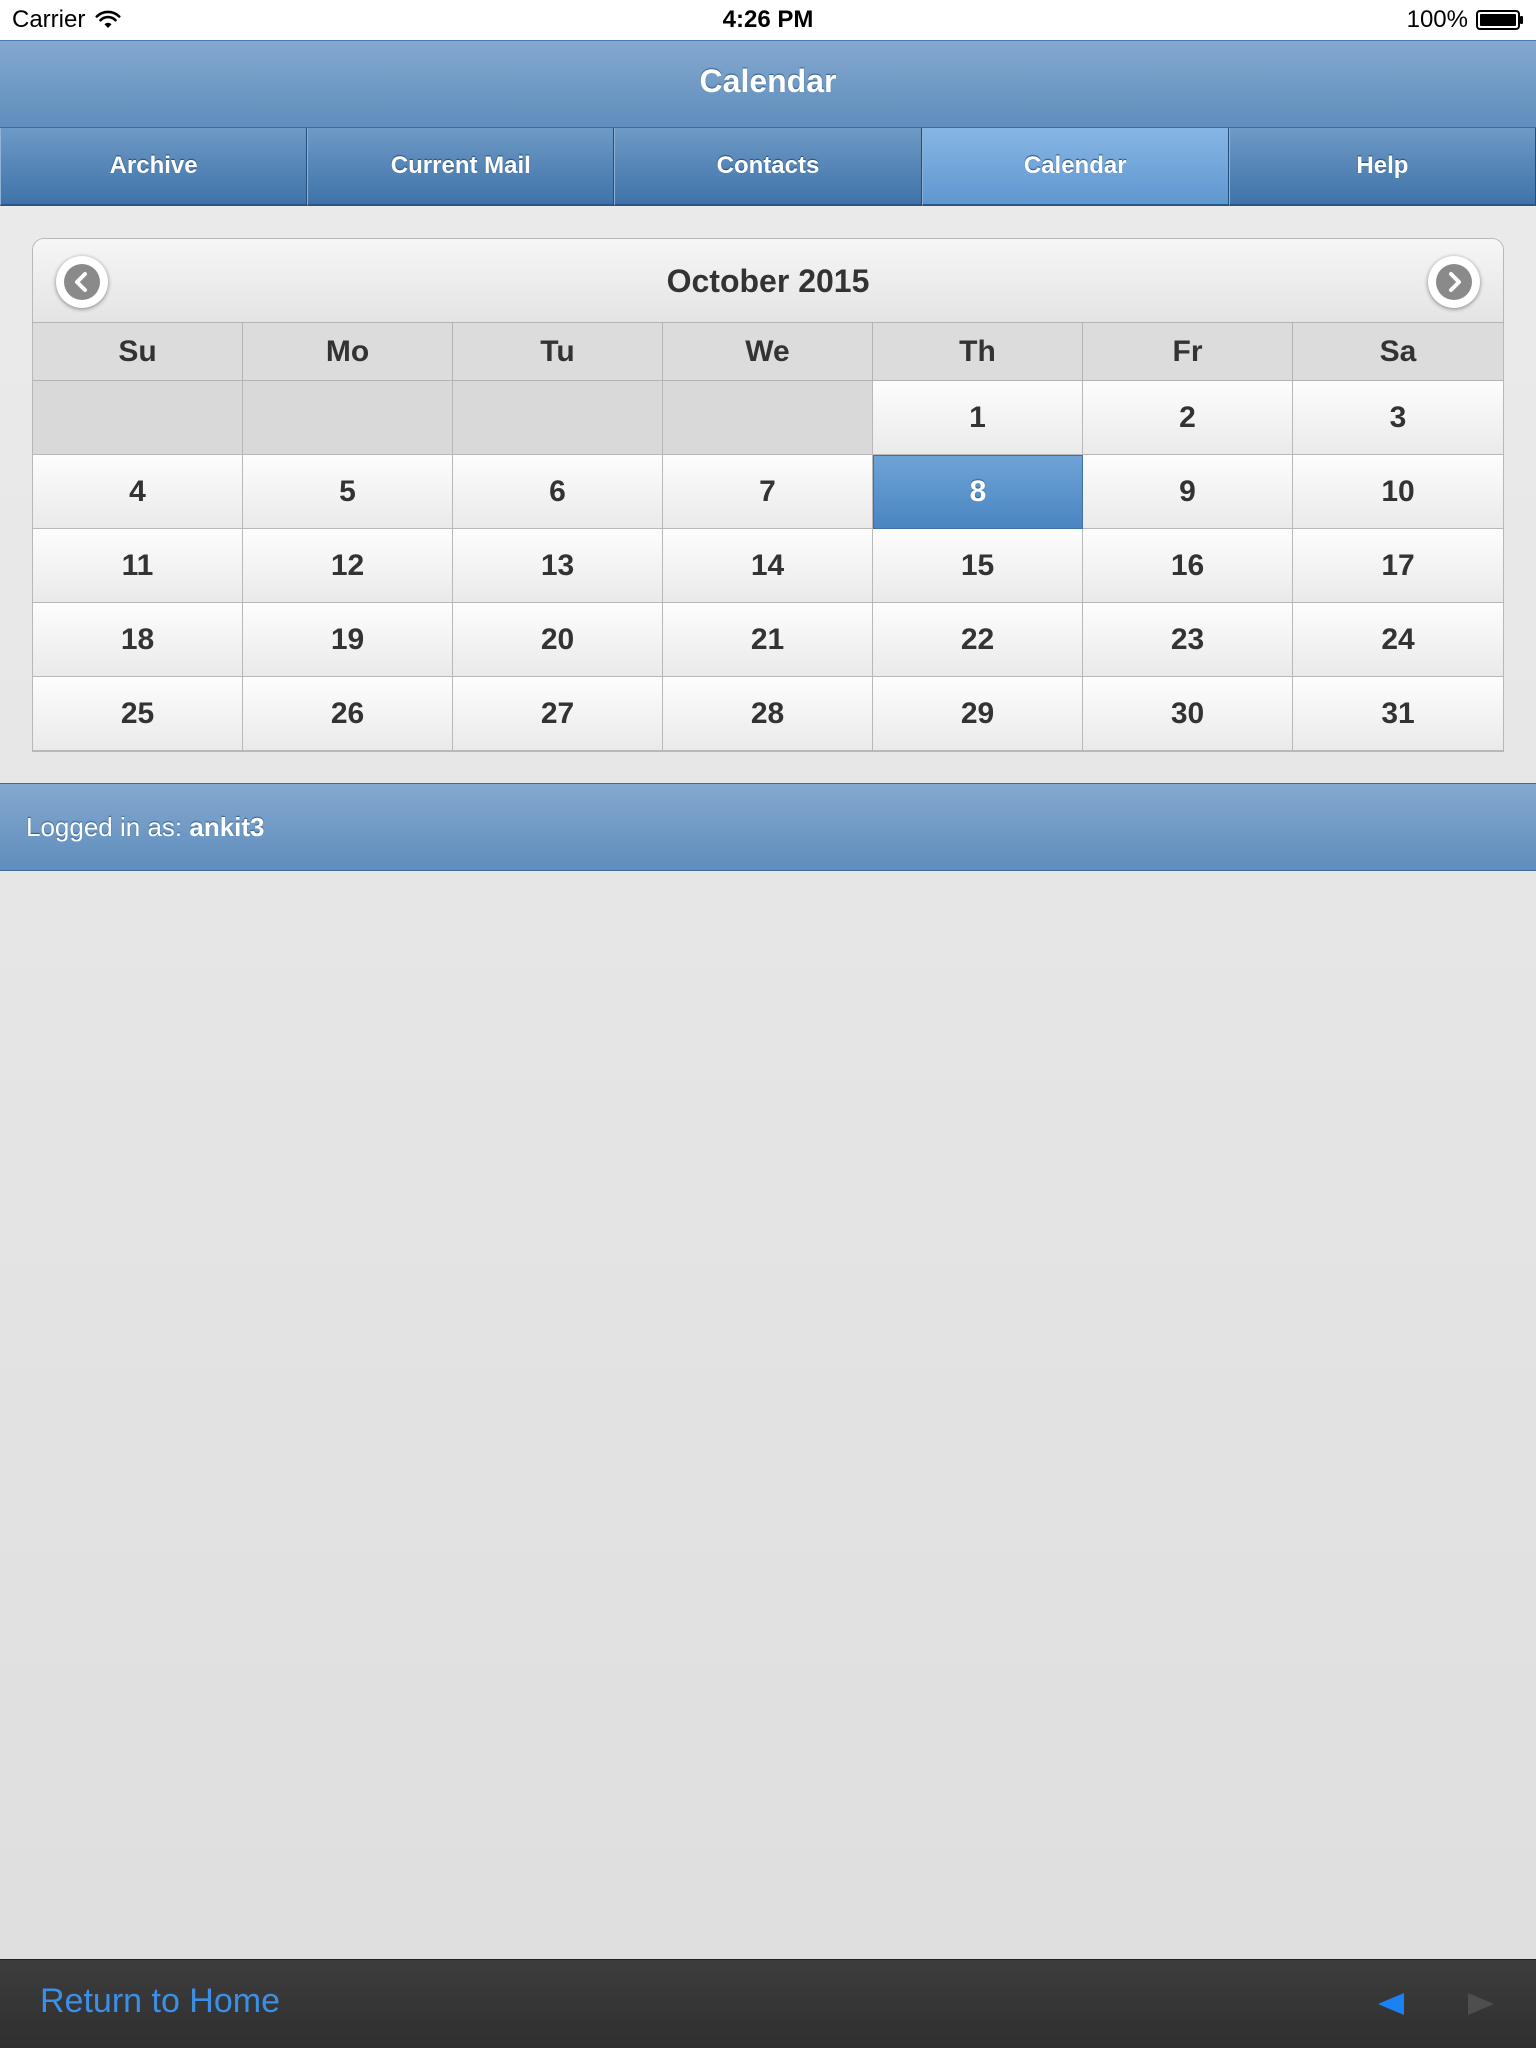 The width and height of the screenshot is (1536, 2048). I want to click on calendar-day: 2, so click(1188, 418).